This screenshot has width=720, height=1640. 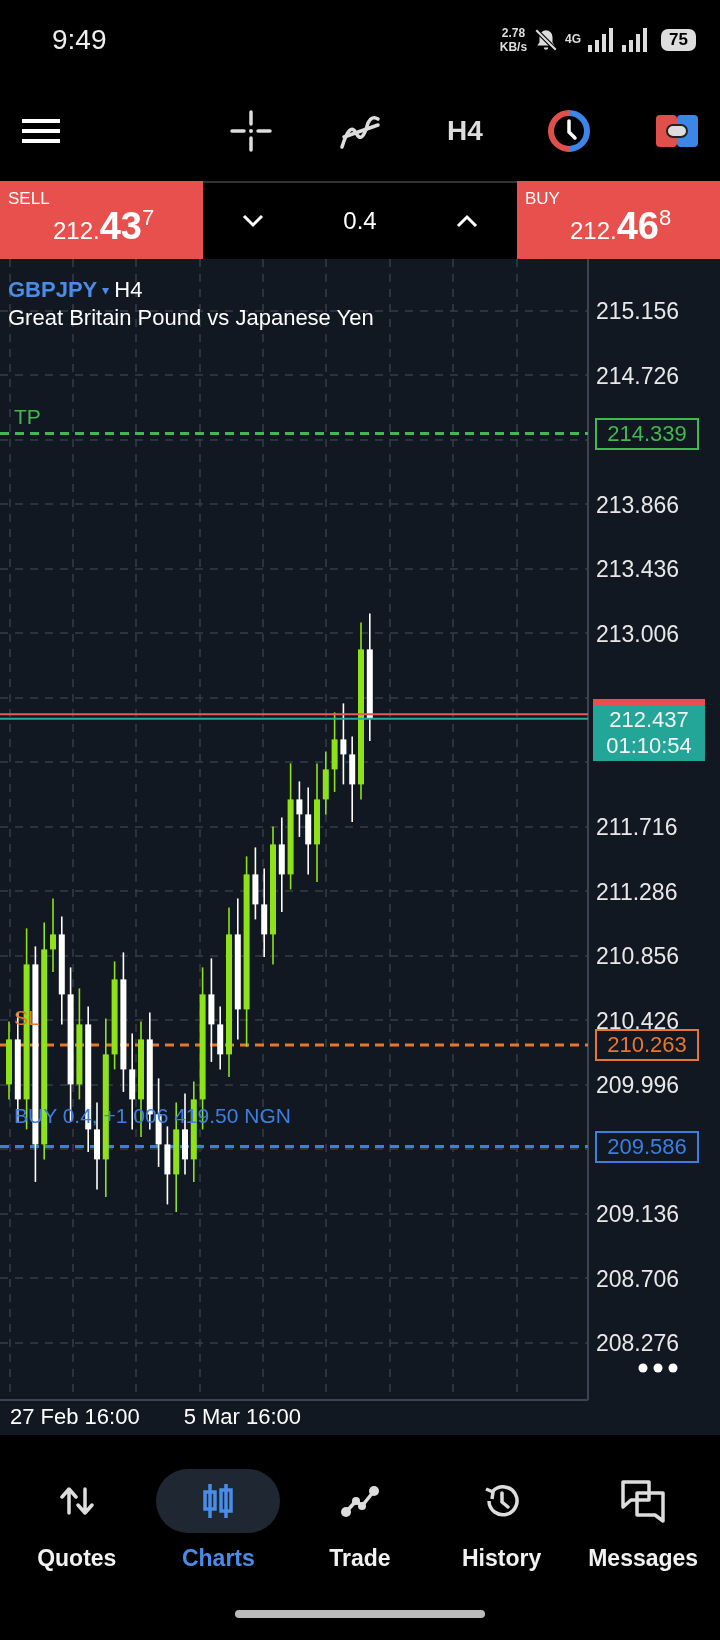 I want to click on nav-tab: Charts, so click(x=218, y=1539).